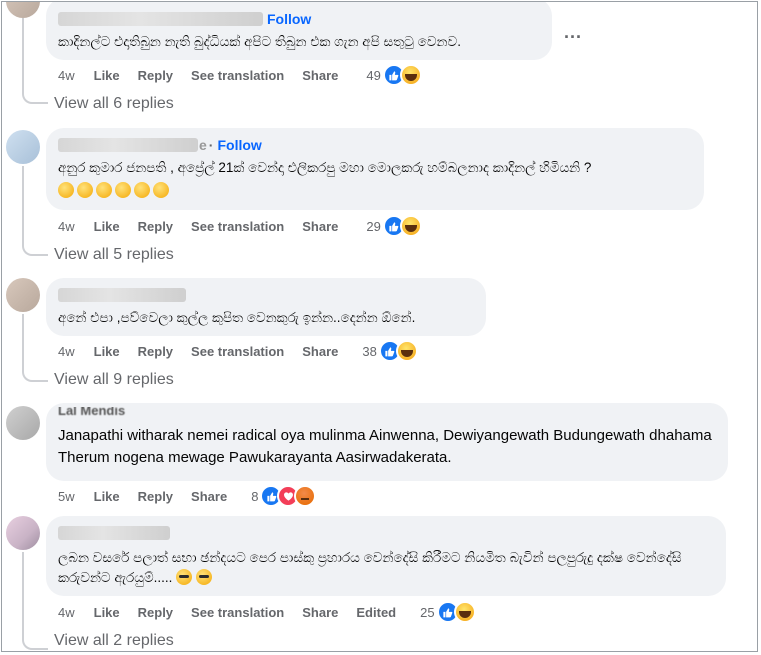  Describe the element at coordinates (91, 412) in the screenshot. I see `author-name: Lal Mendis` at that location.